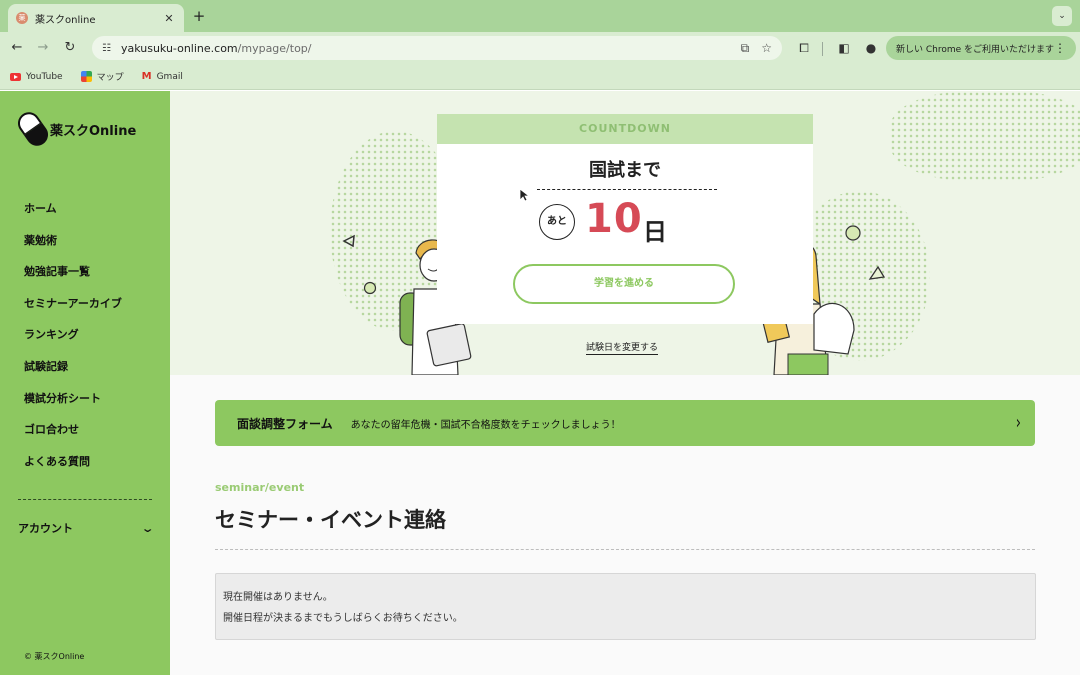 The image size is (1080, 675). What do you see at coordinates (162, 76) in the screenshot?
I see `bookmark-gmail: M Gmail` at bounding box center [162, 76].